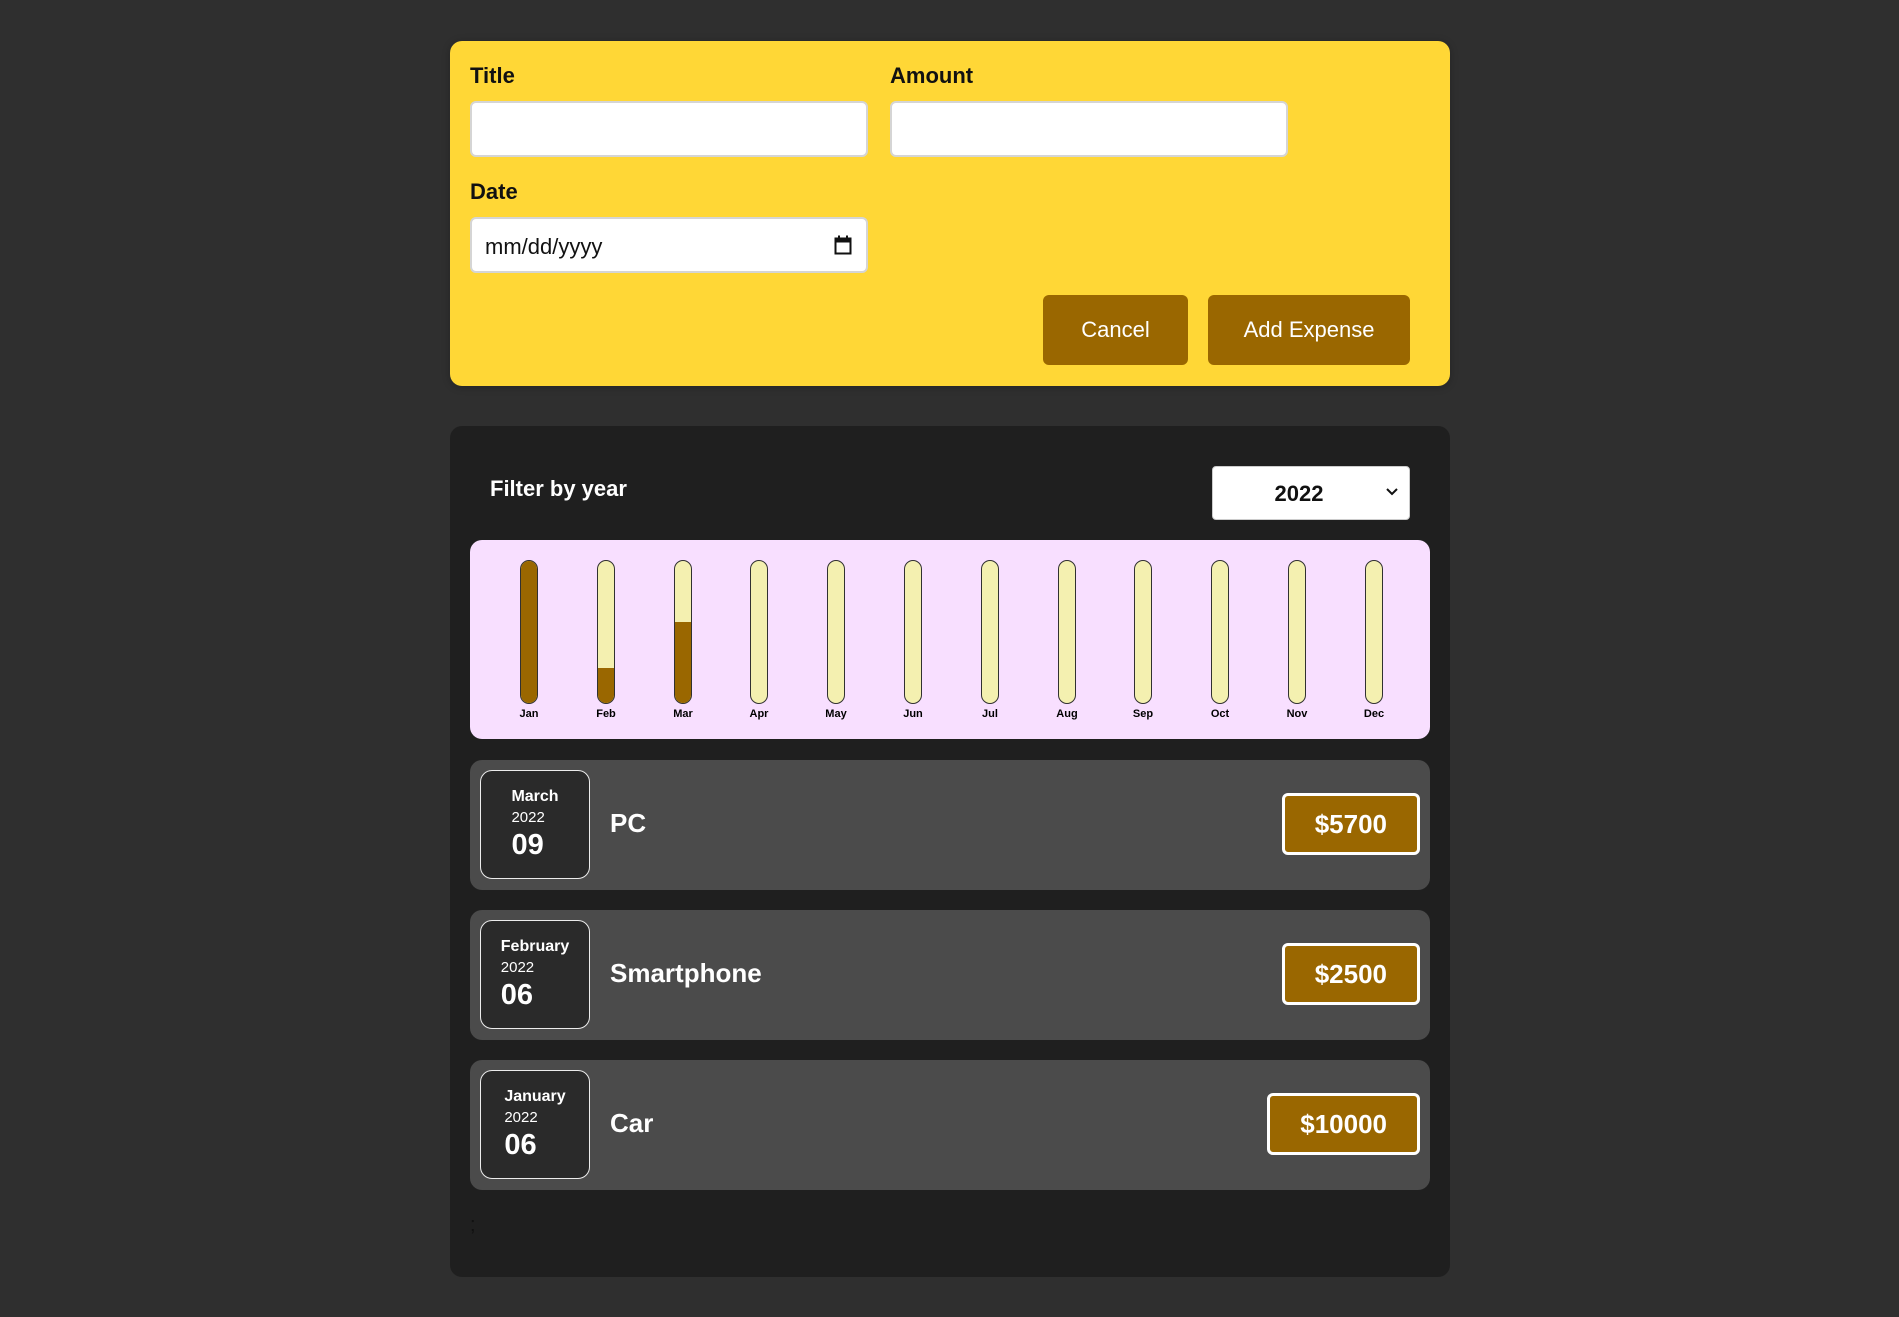  Describe the element at coordinates (686, 973) in the screenshot. I see `expense-title: Smartphone` at that location.